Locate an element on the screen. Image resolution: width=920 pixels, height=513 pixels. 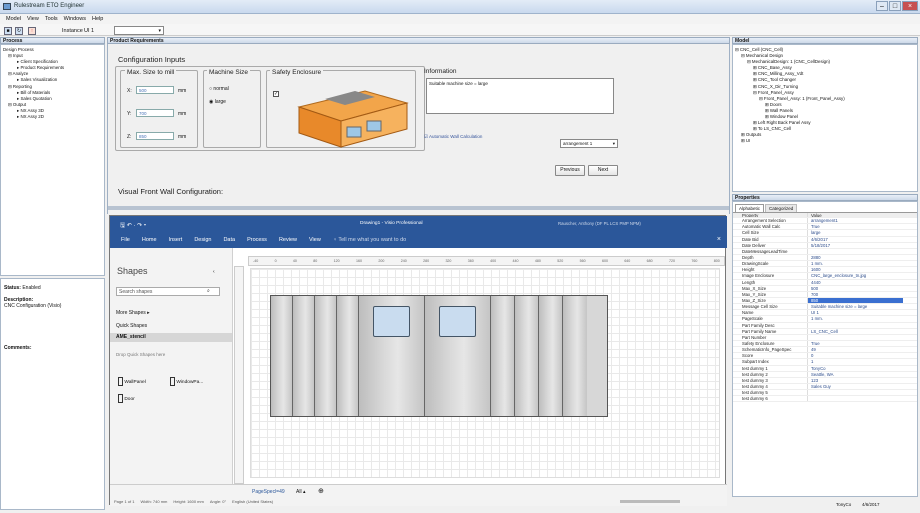
all-pages-tab: All ▴ is located at coordinates (300, 492).